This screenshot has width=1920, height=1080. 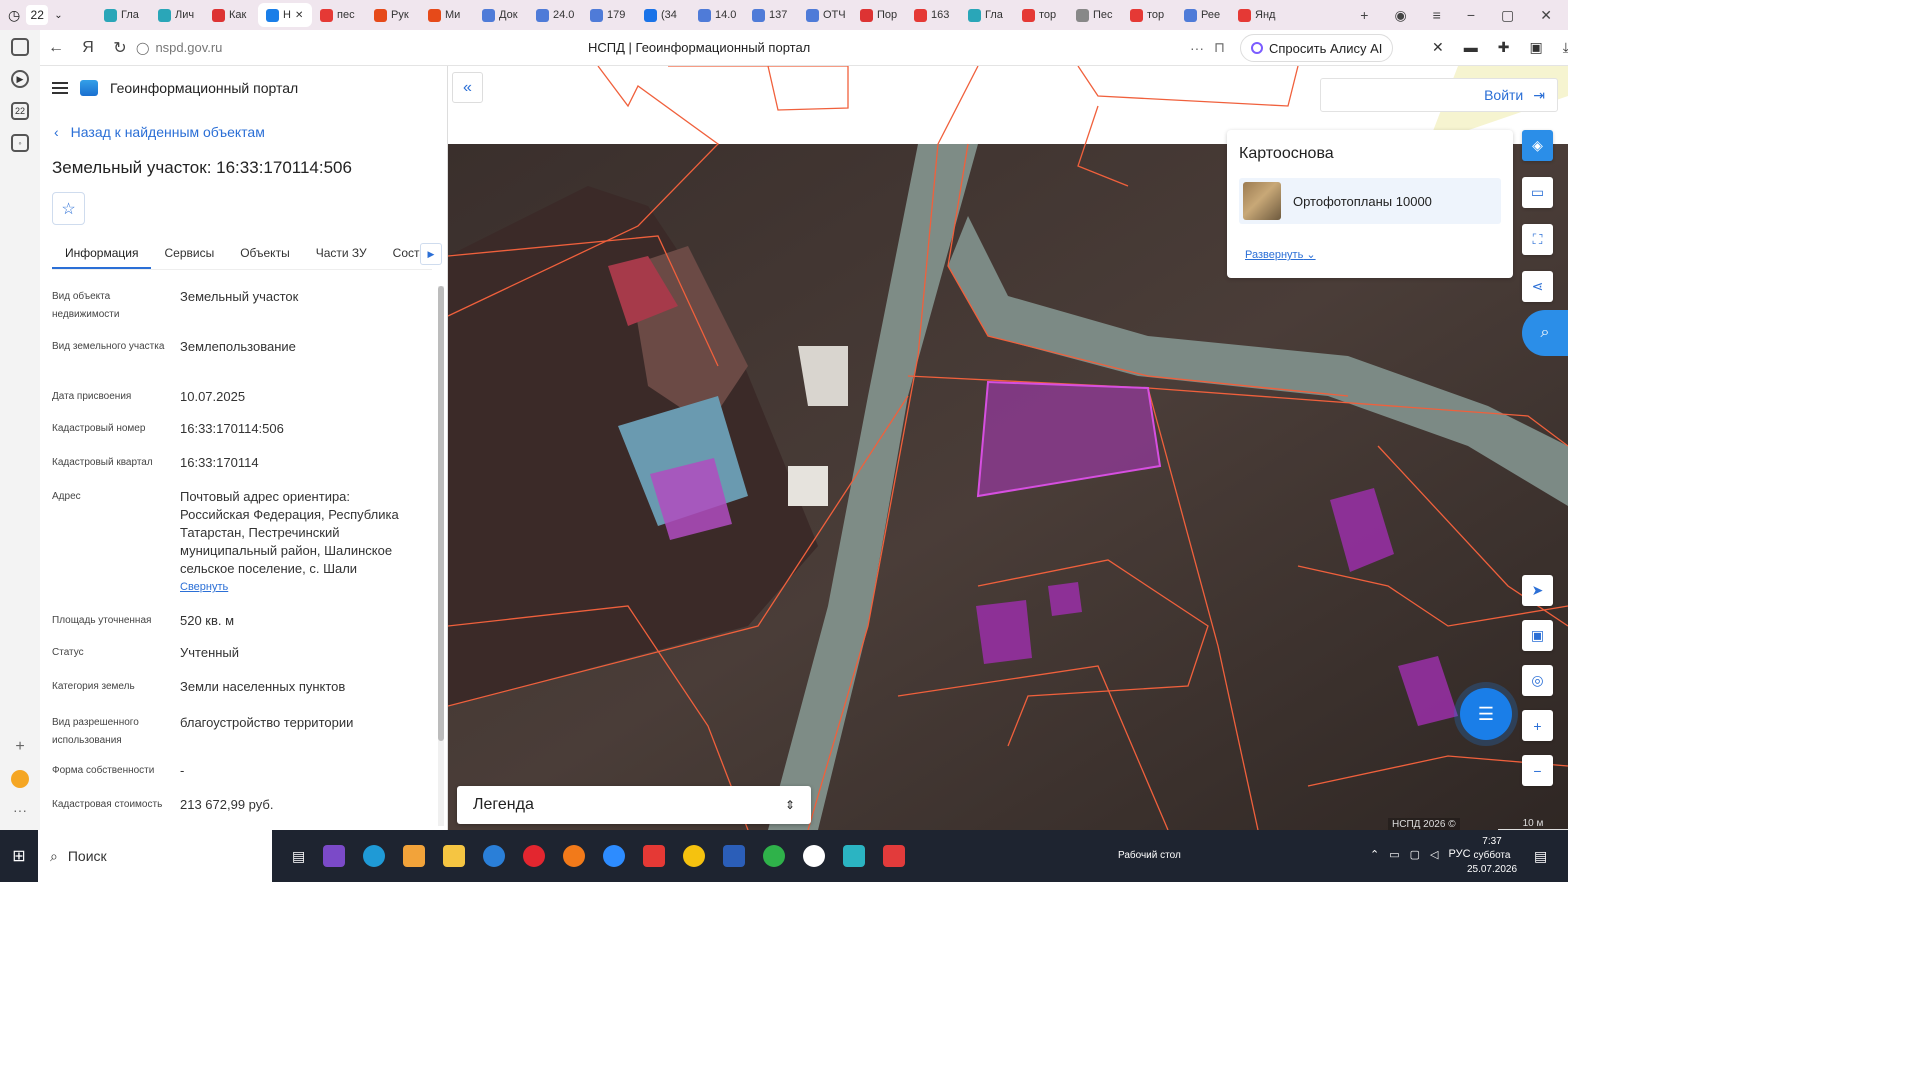 I want to click on chat-button: ☰, so click(x=1486, y=714).